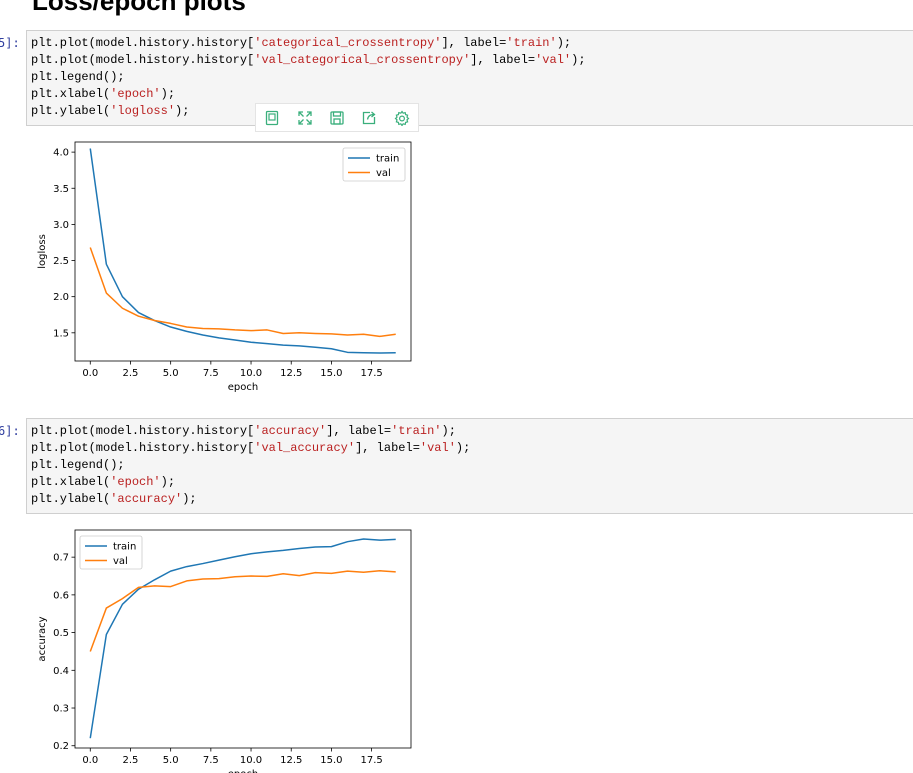 This screenshot has height=773, width=913. I want to click on y-tick-label: 0.3, so click(61, 709).